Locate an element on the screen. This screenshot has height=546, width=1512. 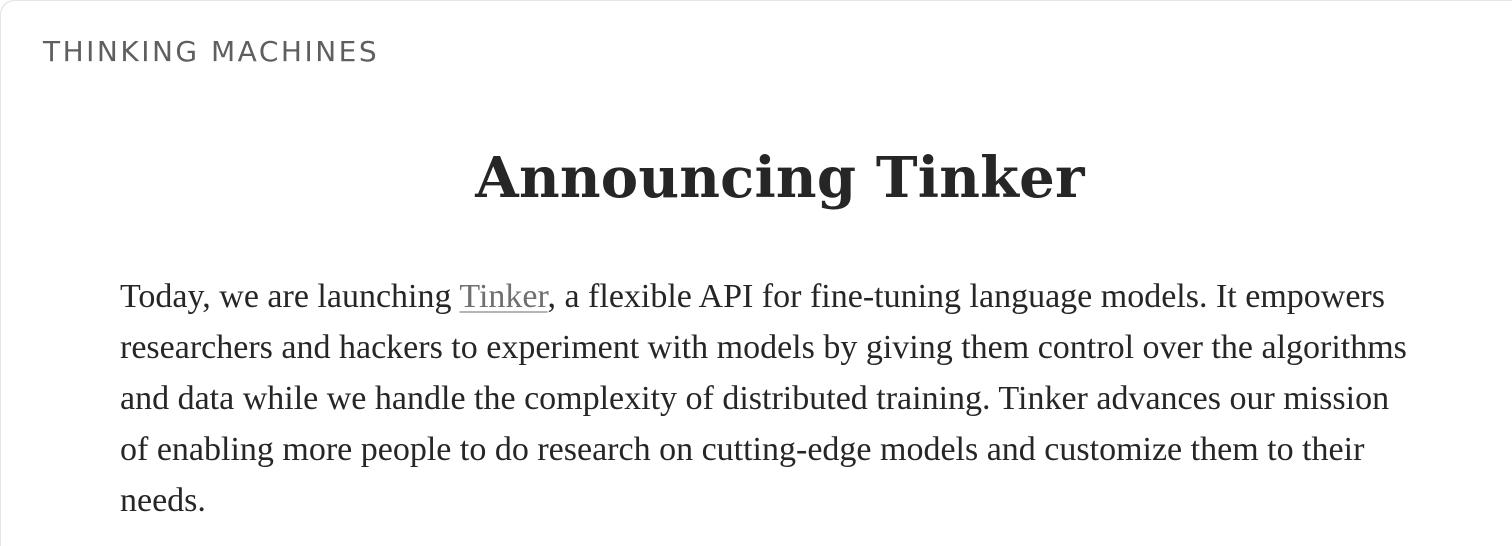
article-title: Announcing Tinker is located at coordinates (780, 178).